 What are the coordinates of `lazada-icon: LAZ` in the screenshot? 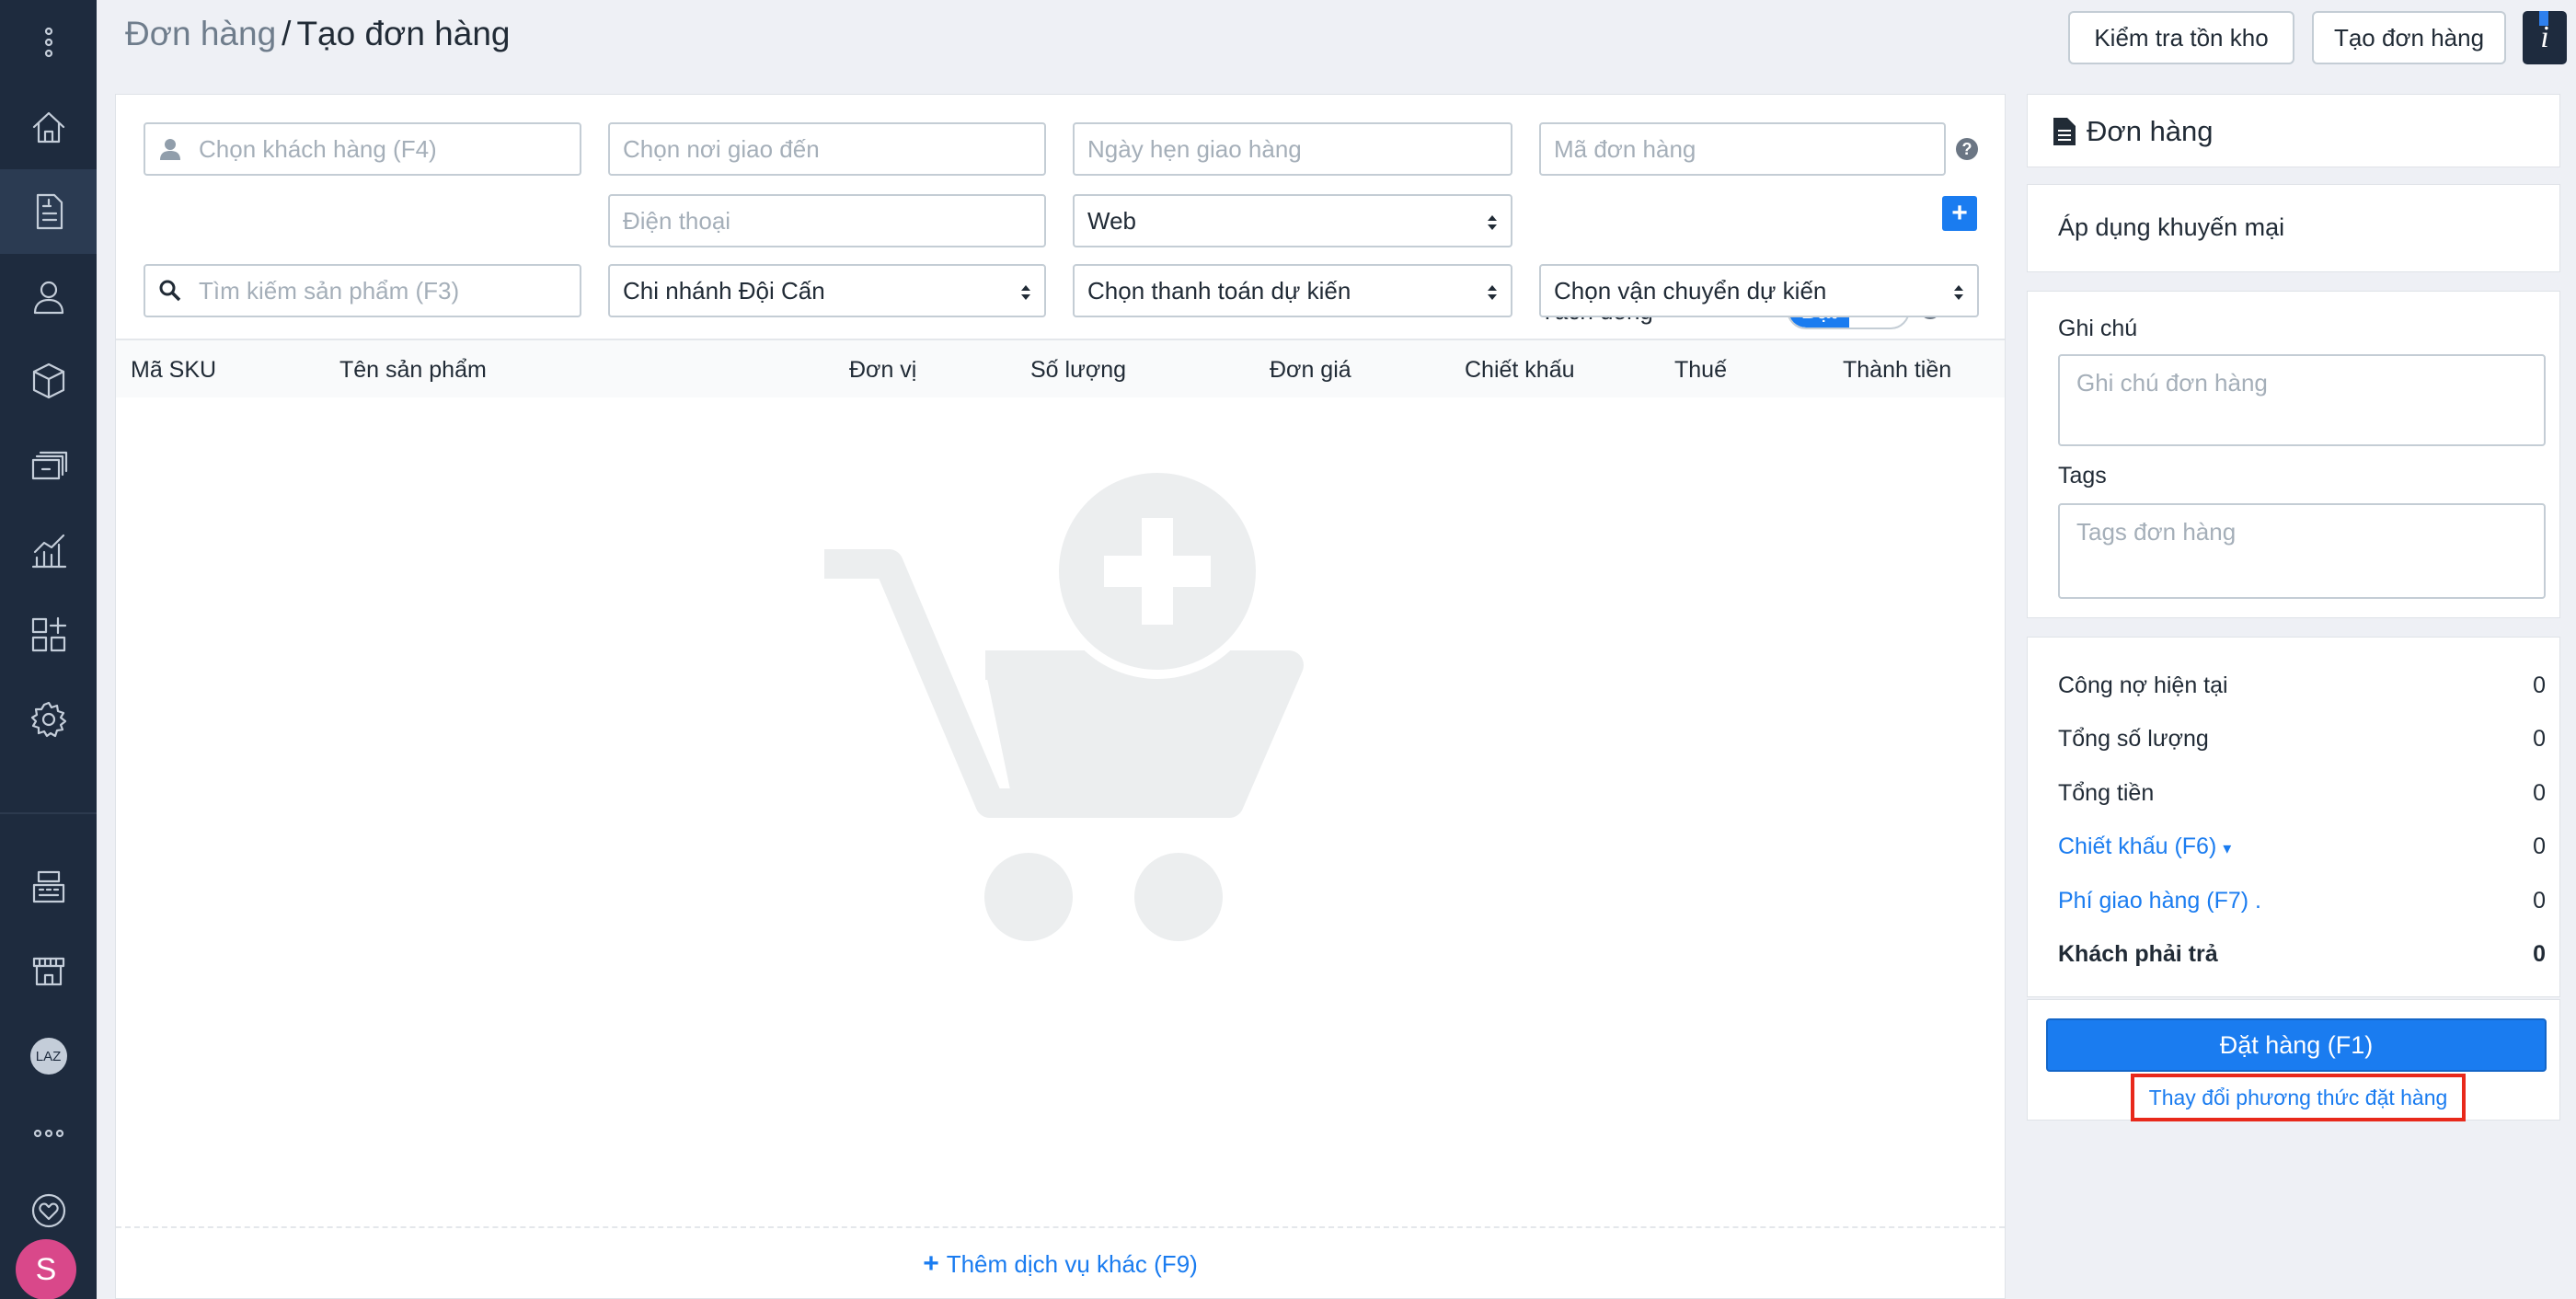 It's located at (48, 1056).